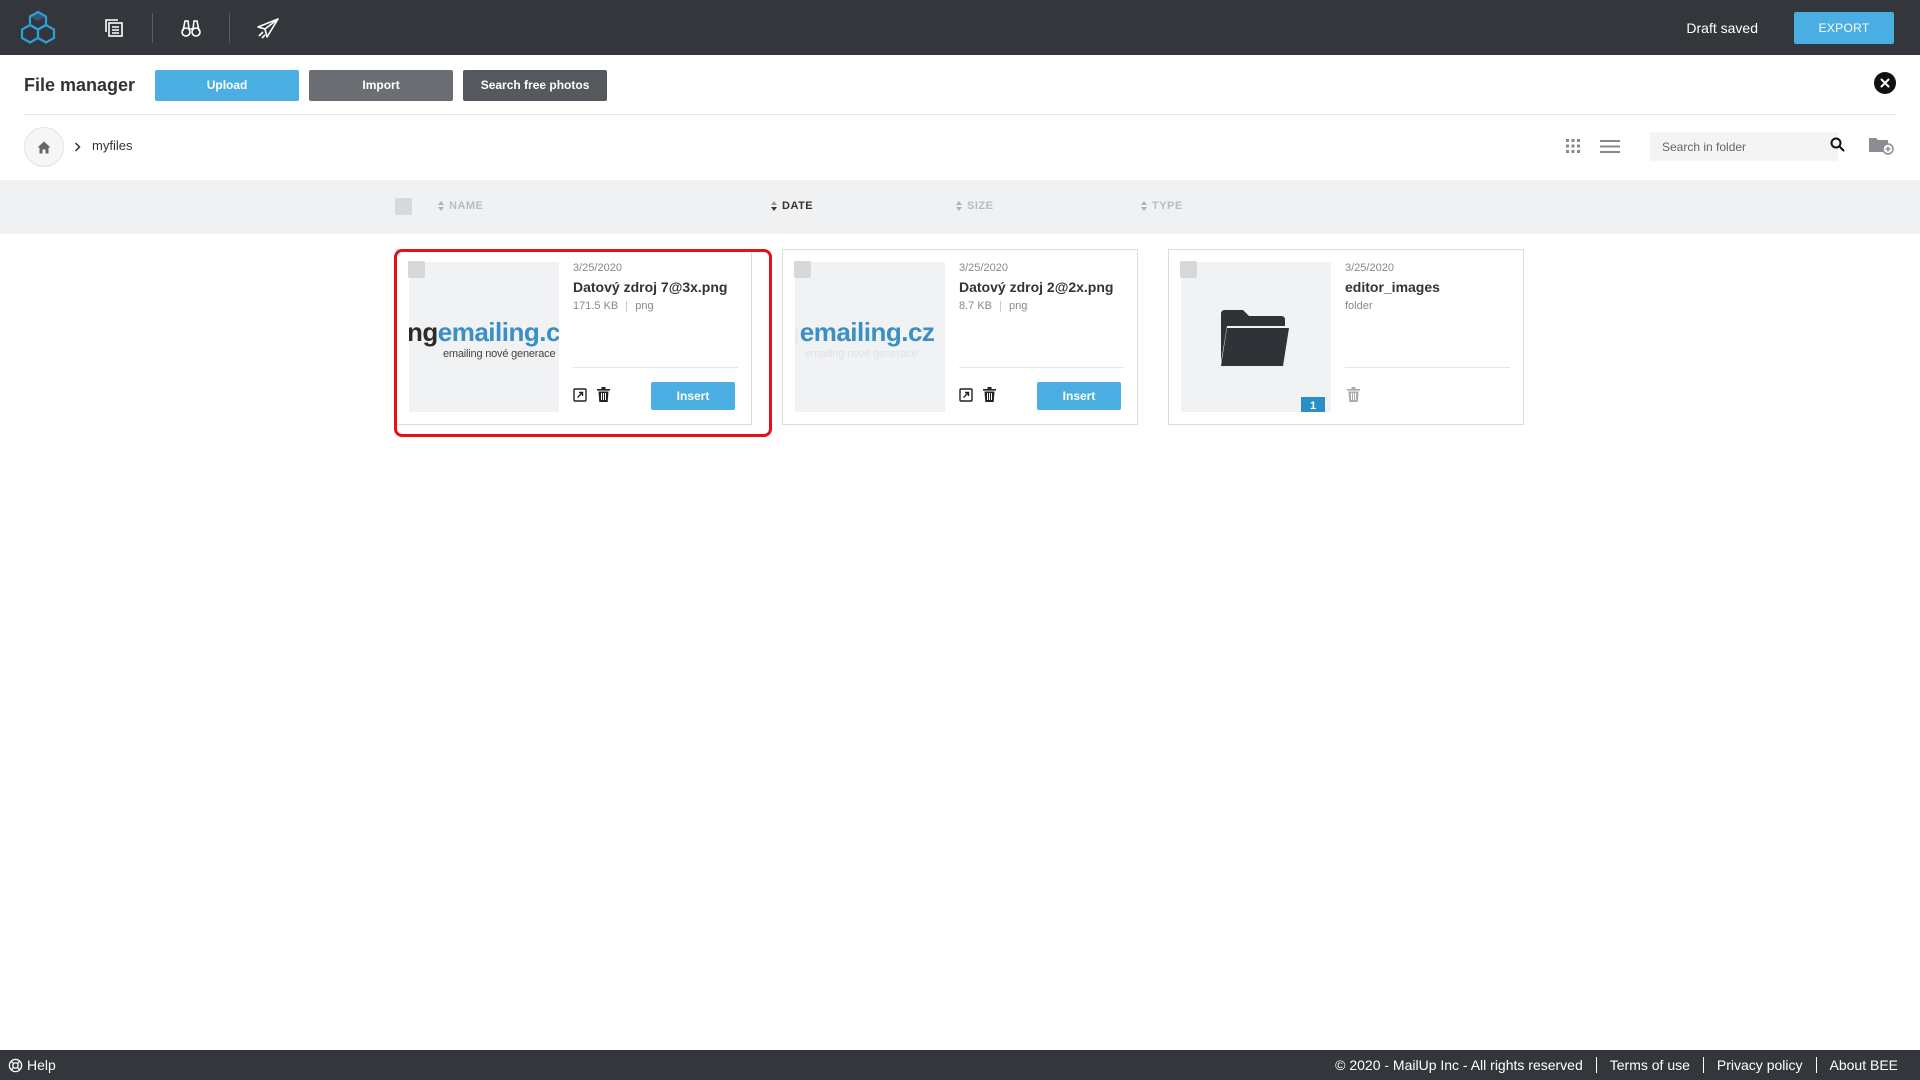  I want to click on folder-meta: folder, so click(1359, 306).